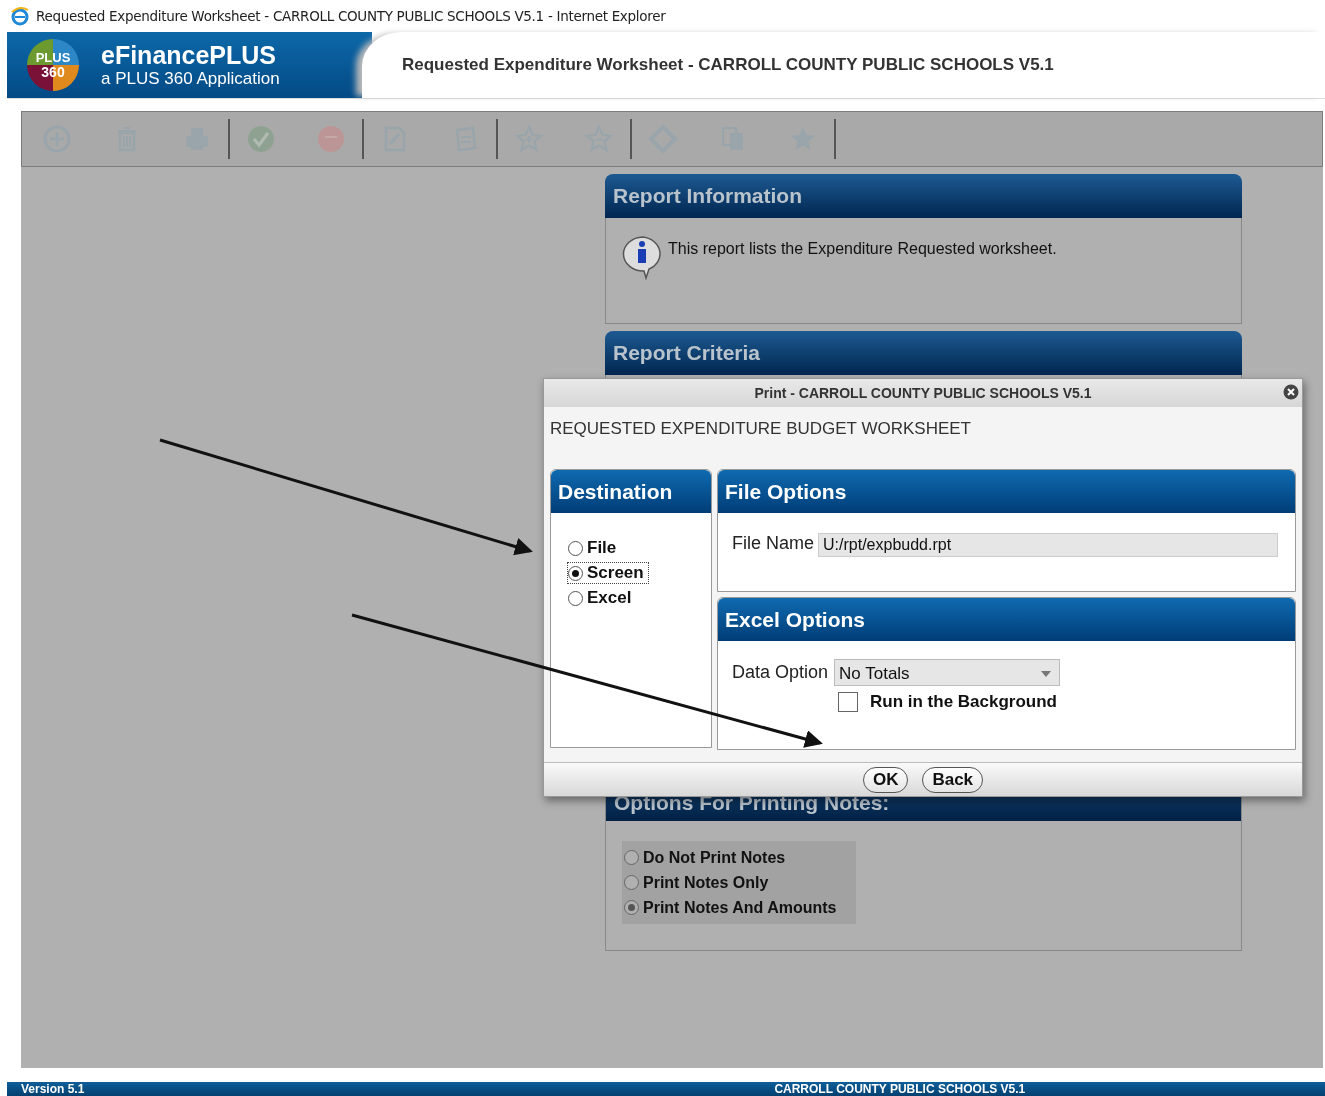 The height and width of the screenshot is (1096, 1325). What do you see at coordinates (189, 55) in the screenshot?
I see `product-name: eFinancePLUS` at bounding box center [189, 55].